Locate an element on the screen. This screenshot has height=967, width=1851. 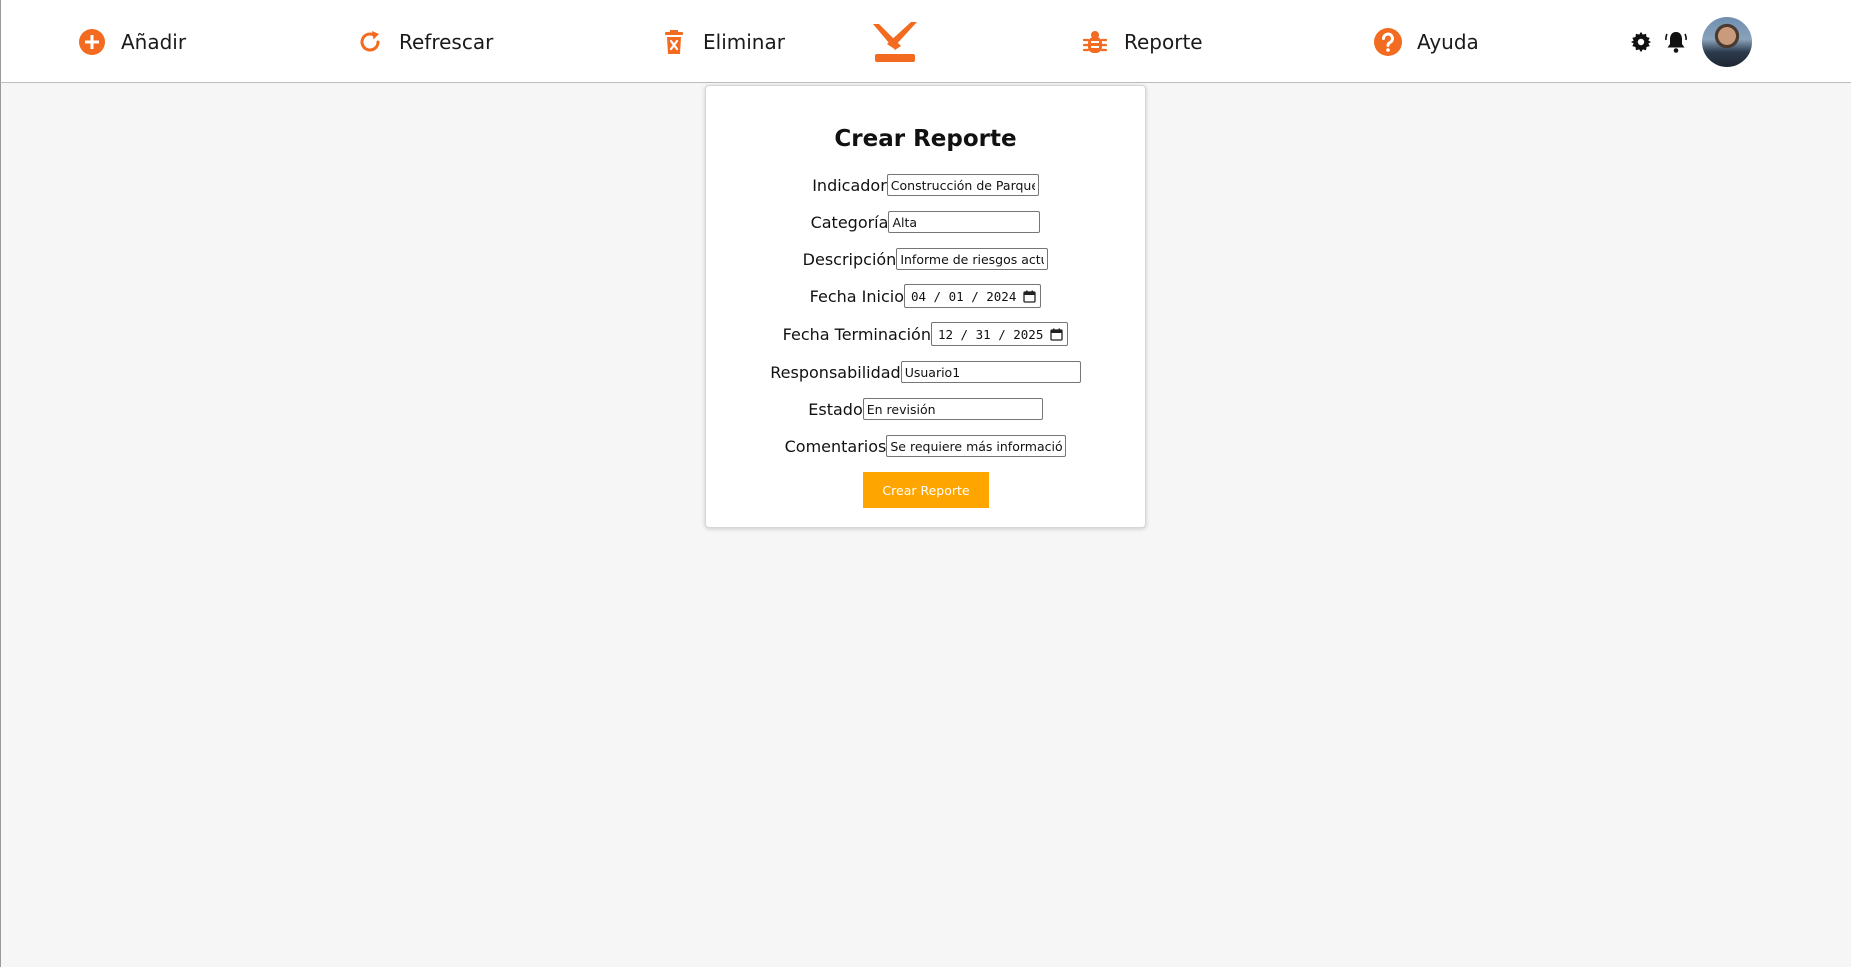
form-row-estado: Estado is located at coordinates (925, 409).